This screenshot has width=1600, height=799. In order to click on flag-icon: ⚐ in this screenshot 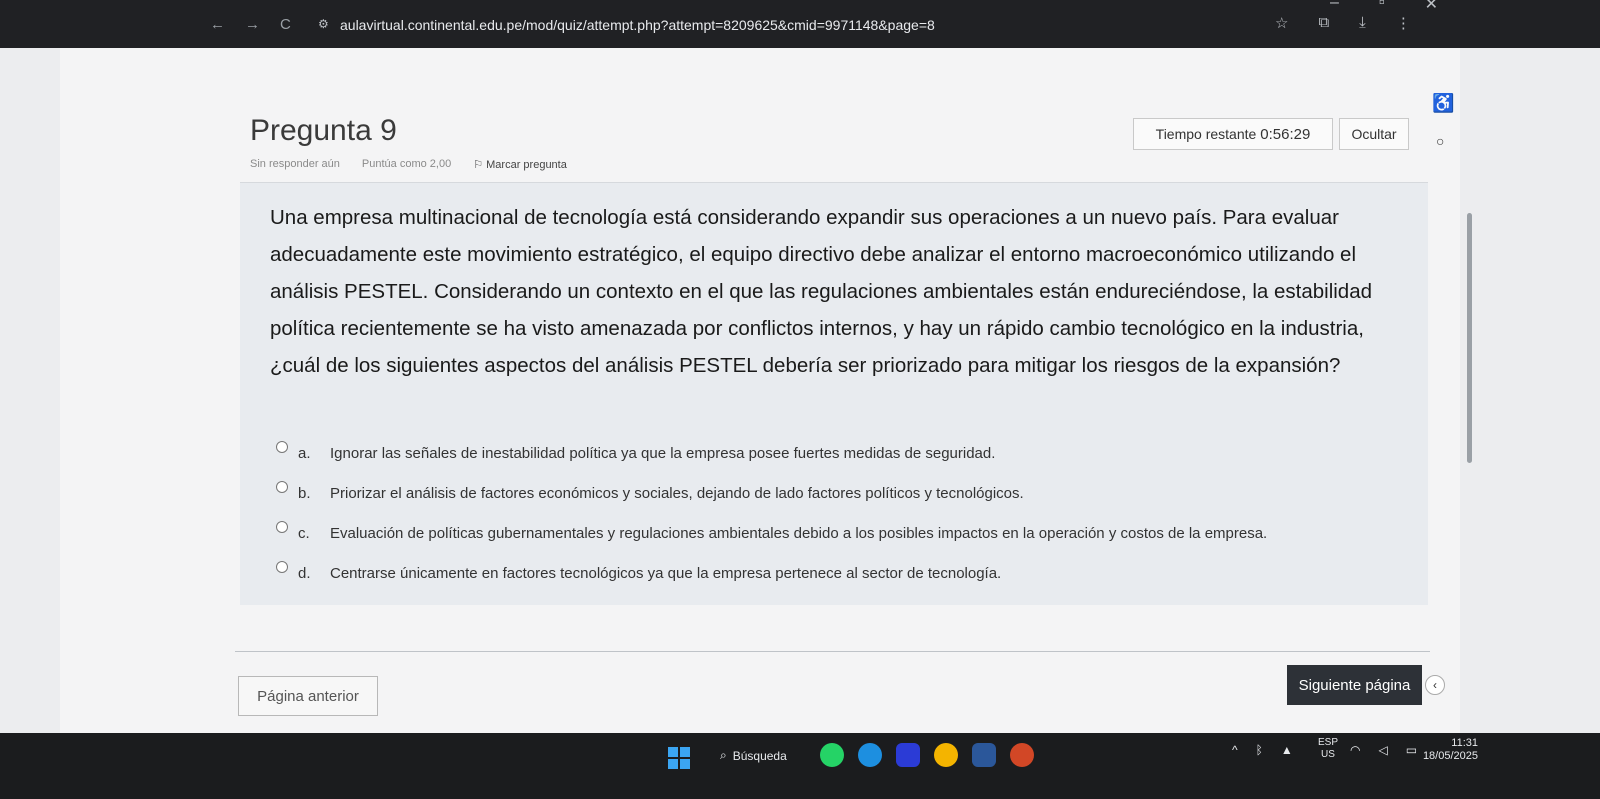, I will do `click(478, 165)`.